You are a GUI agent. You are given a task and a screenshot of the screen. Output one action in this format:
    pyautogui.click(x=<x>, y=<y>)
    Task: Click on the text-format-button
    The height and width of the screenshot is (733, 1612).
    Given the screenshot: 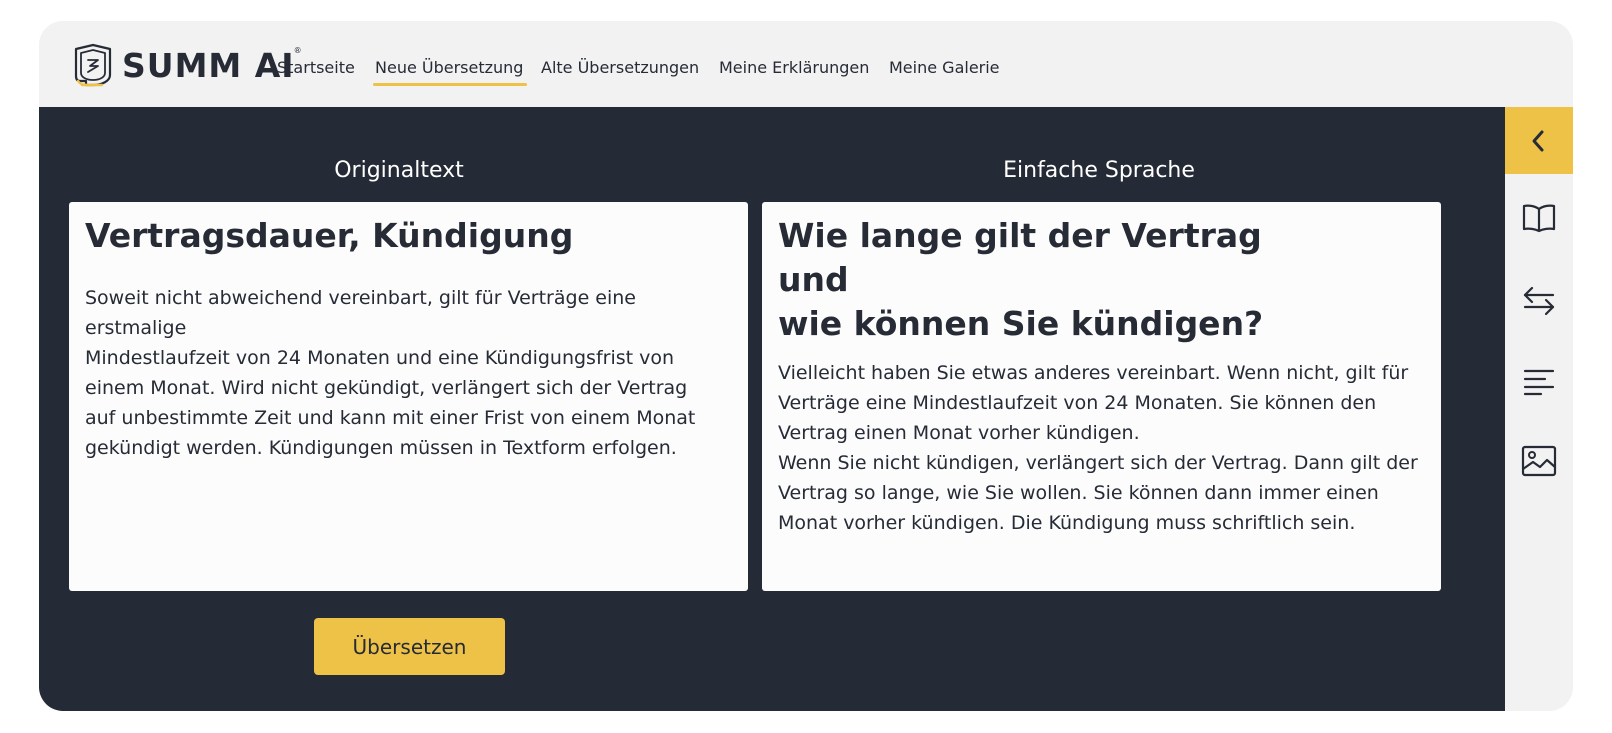 What is the action you would take?
    pyautogui.click(x=1539, y=382)
    